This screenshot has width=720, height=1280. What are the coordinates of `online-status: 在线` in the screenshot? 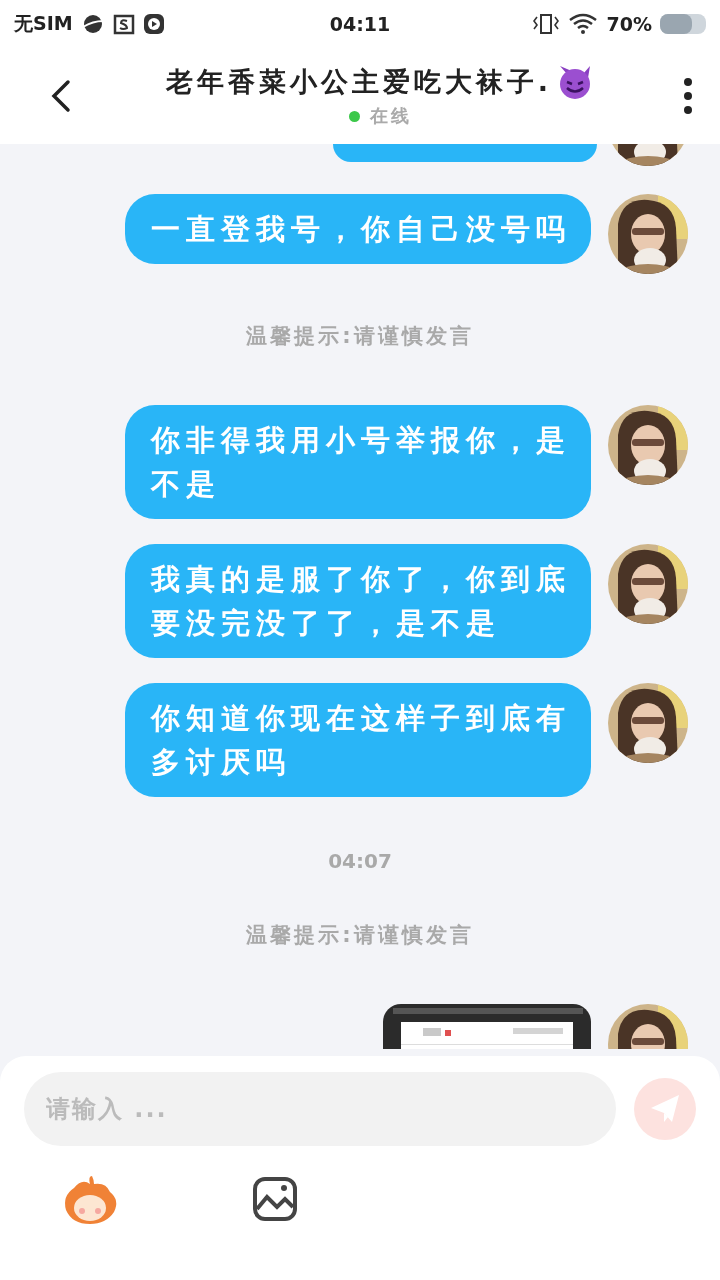 It's located at (390, 116).